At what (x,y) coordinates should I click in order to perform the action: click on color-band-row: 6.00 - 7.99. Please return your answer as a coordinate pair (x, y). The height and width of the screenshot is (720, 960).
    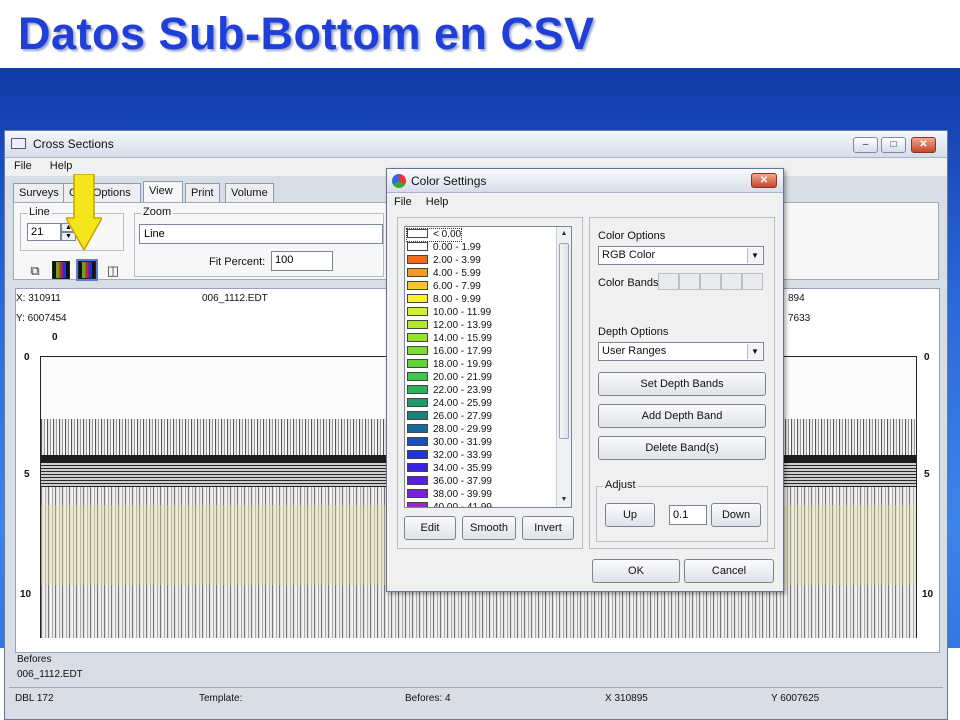
    Looking at the image, I should click on (444, 287).